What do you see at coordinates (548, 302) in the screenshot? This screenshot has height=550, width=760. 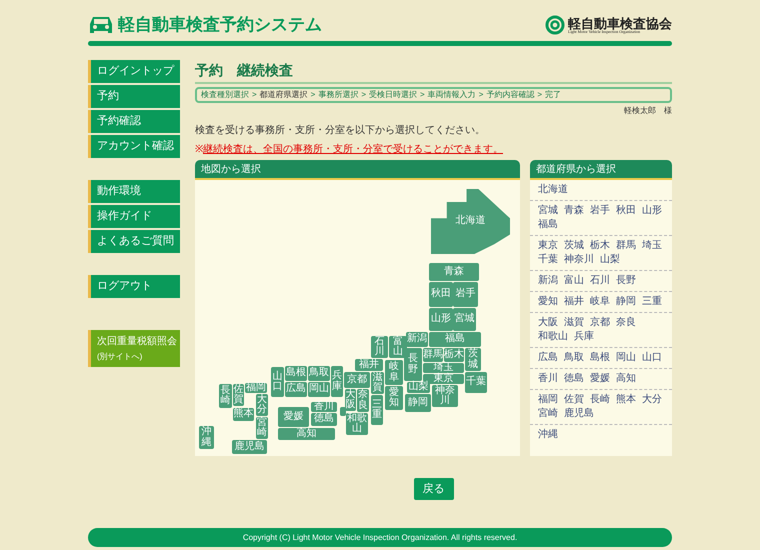 I see `prefecture-link: 愛知` at bounding box center [548, 302].